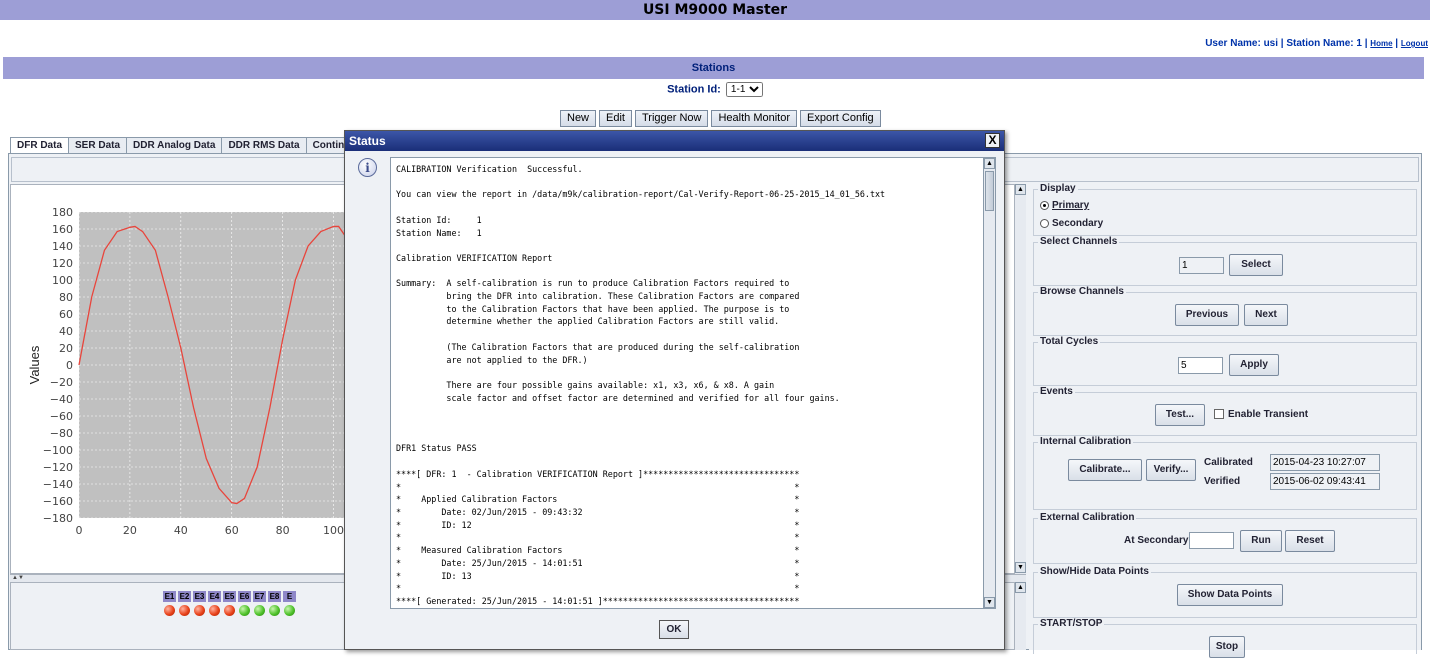 The width and height of the screenshot is (1430, 658). I want to click on event-label: E1, so click(169, 596).